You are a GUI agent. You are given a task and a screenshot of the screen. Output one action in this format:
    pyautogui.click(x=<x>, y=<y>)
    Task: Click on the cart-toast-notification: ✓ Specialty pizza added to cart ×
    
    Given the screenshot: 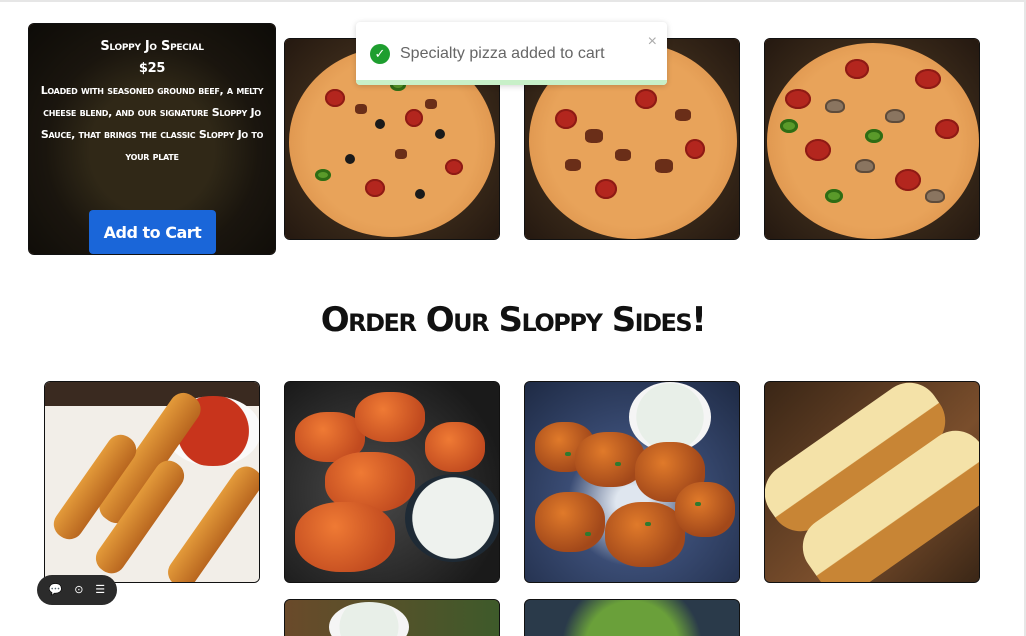 What is the action you would take?
    pyautogui.click(x=511, y=53)
    